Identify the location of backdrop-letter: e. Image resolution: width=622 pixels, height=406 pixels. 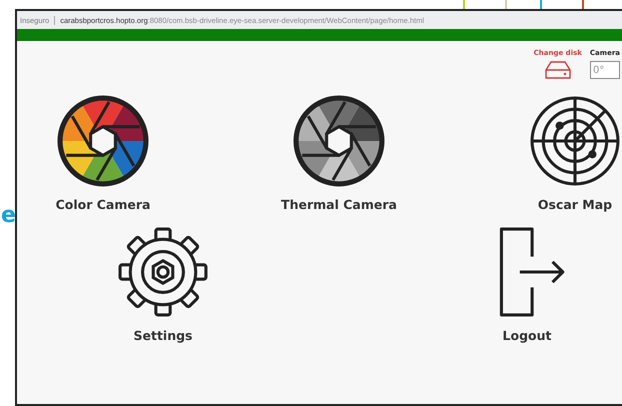
(8, 216).